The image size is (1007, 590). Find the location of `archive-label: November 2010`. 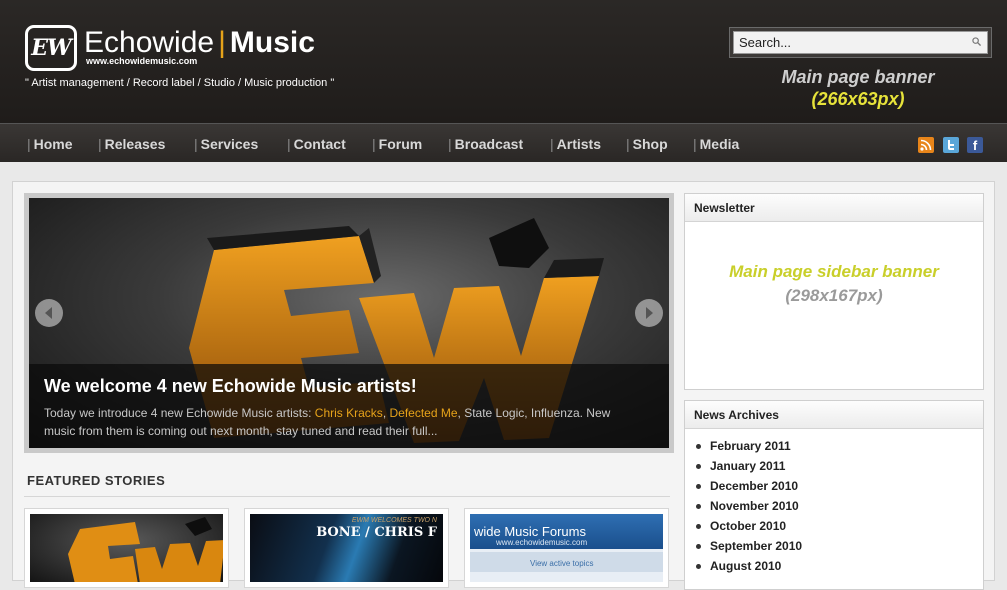

archive-label: November 2010 is located at coordinates (754, 506).